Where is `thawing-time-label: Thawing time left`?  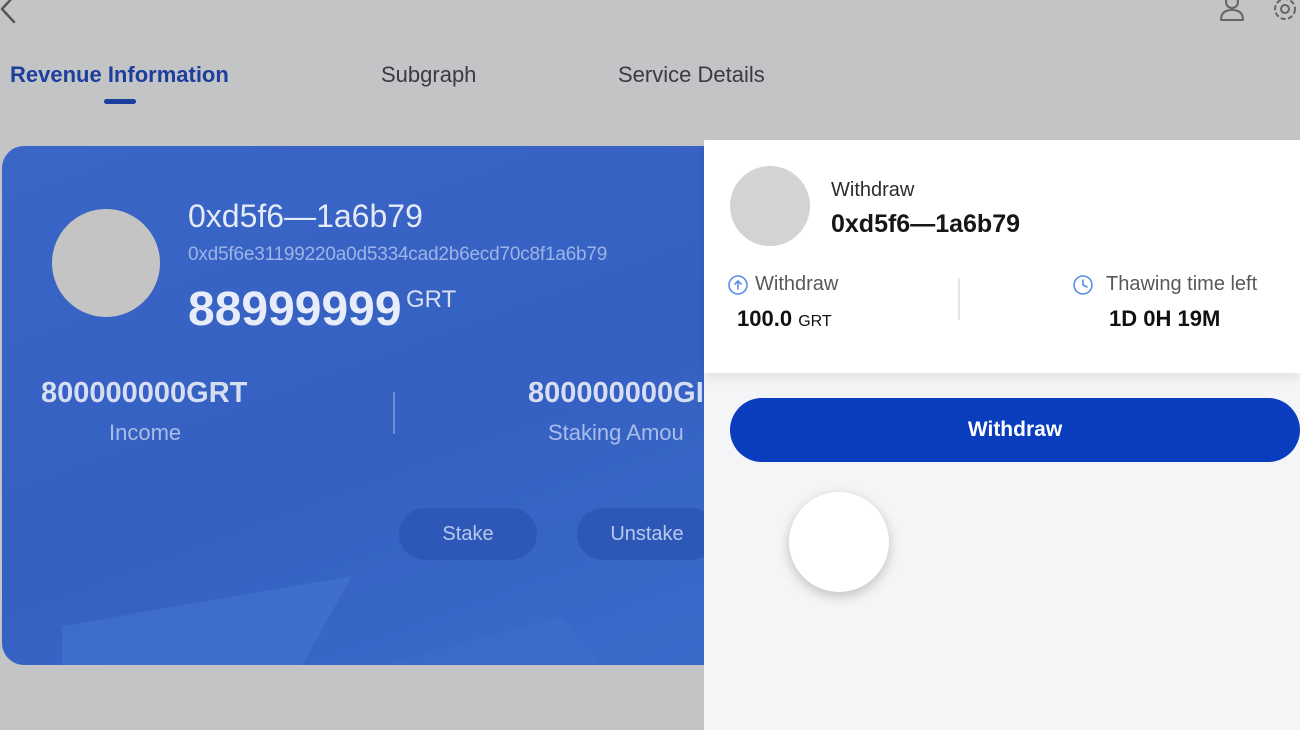
thawing-time-label: Thawing time left is located at coordinates (1182, 284).